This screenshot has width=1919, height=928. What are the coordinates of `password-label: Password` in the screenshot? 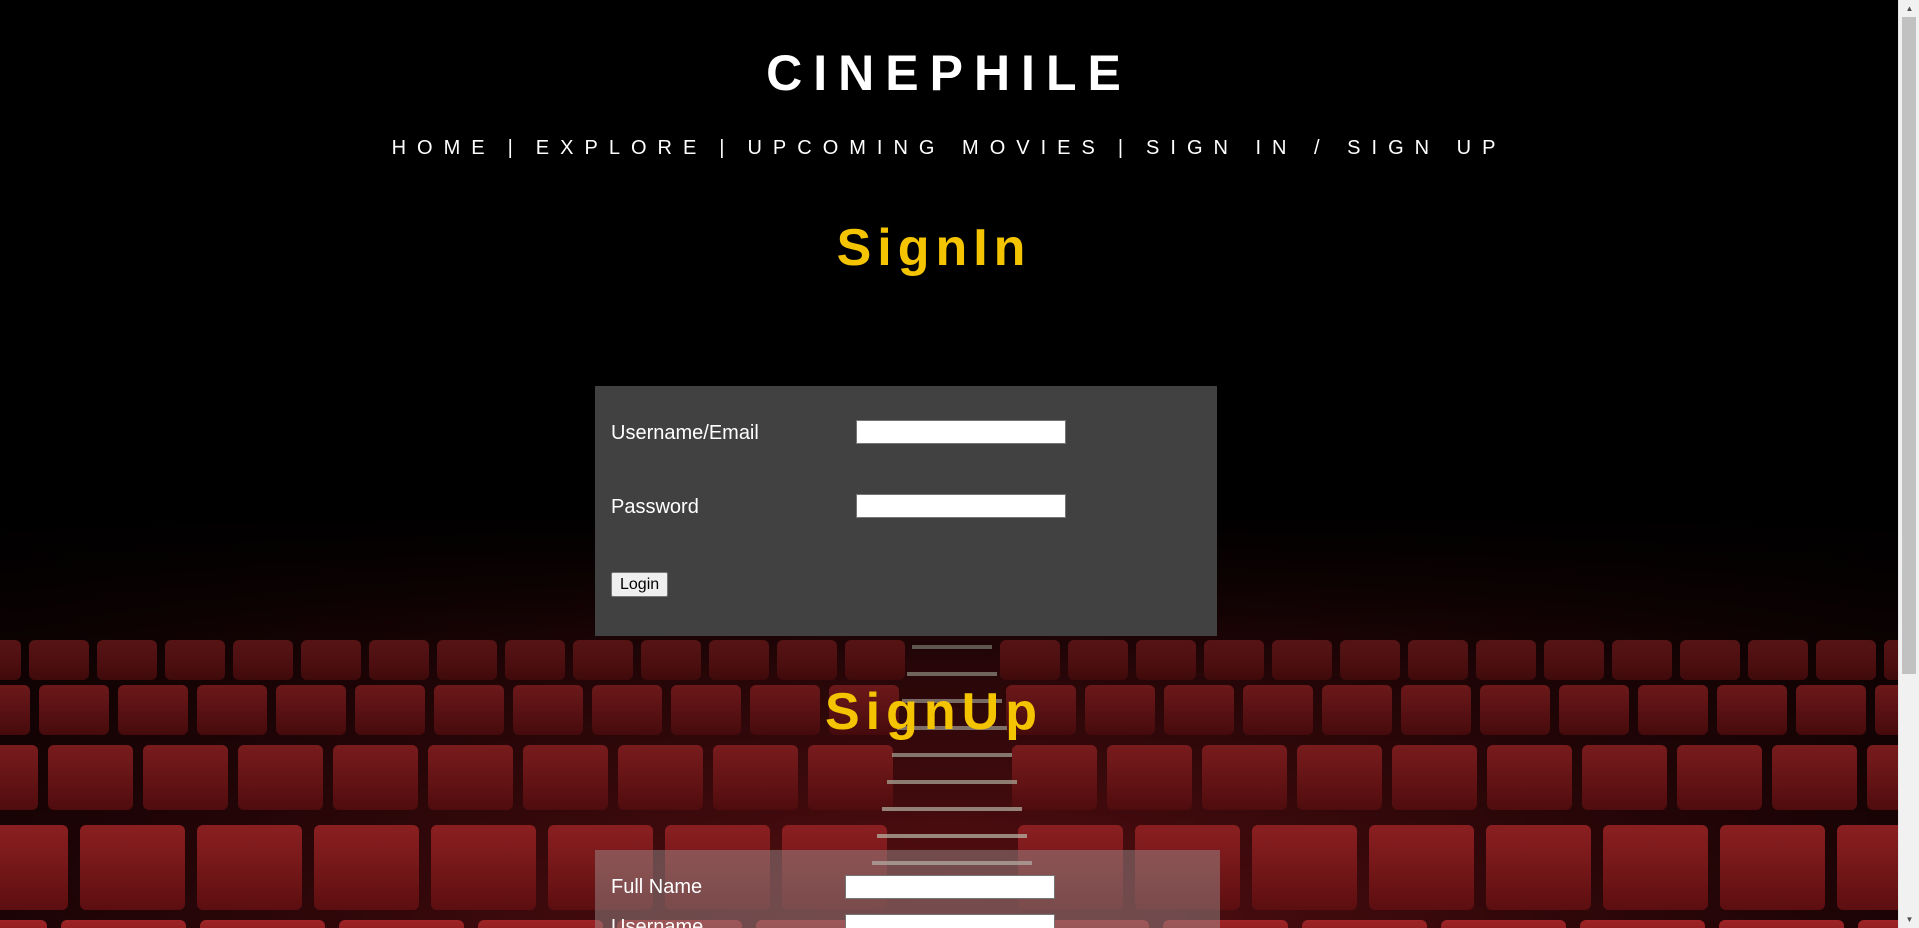 It's located at (655, 507).